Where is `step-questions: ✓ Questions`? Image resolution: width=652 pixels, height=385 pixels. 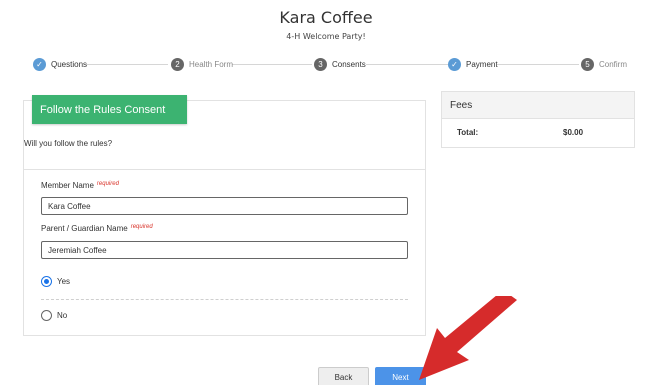
step-questions: ✓ Questions is located at coordinates (60, 64).